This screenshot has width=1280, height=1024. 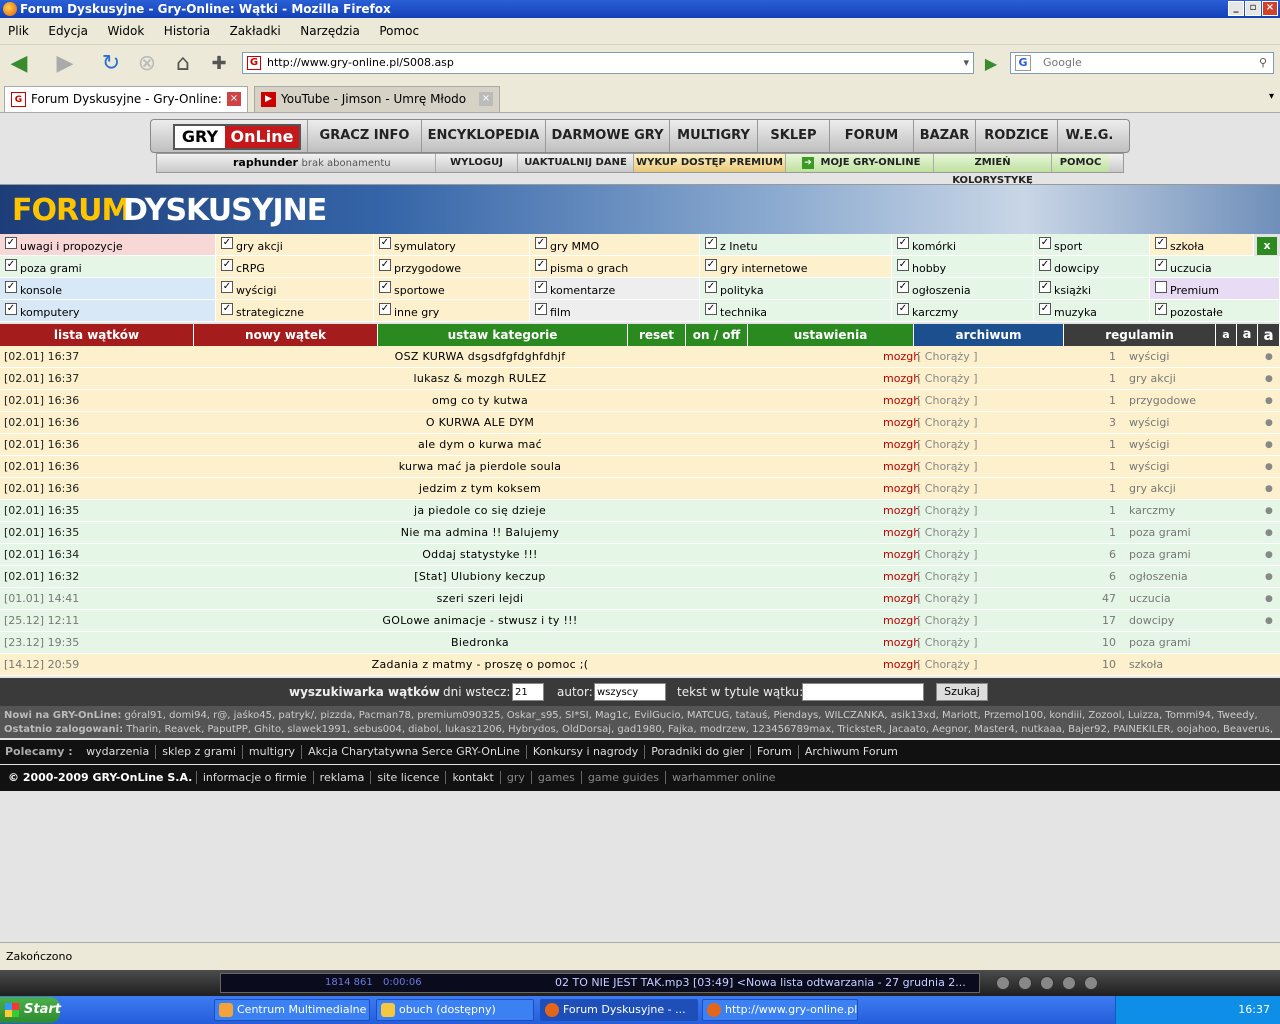 What do you see at coordinates (265, 162) in the screenshot?
I see `username: raphunder` at bounding box center [265, 162].